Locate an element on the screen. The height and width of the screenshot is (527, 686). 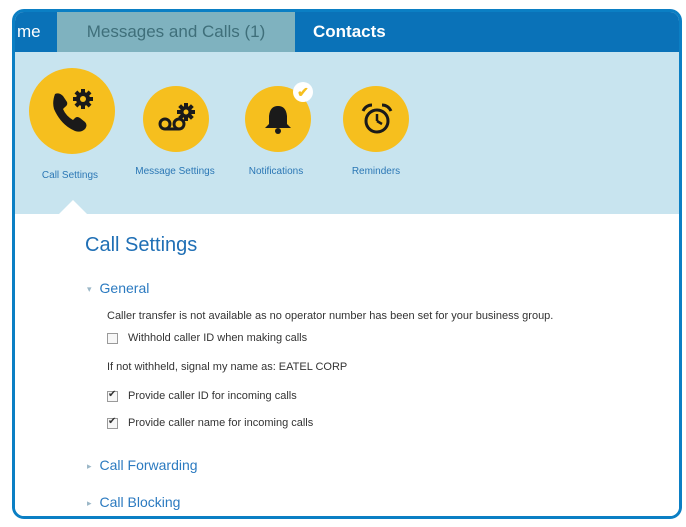
caret-down-icon: ▾ is located at coordinates (89, 288).